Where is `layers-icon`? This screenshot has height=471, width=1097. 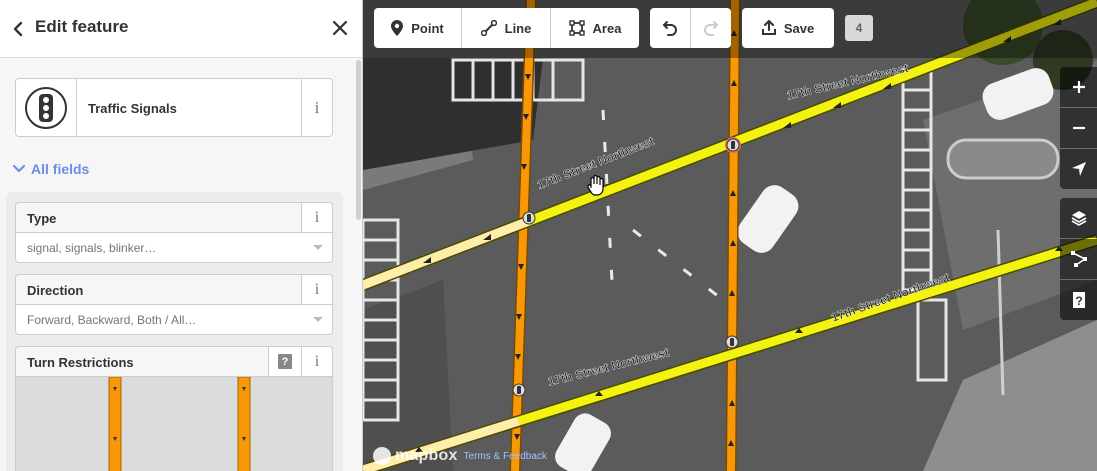 layers-icon is located at coordinates (1078, 218).